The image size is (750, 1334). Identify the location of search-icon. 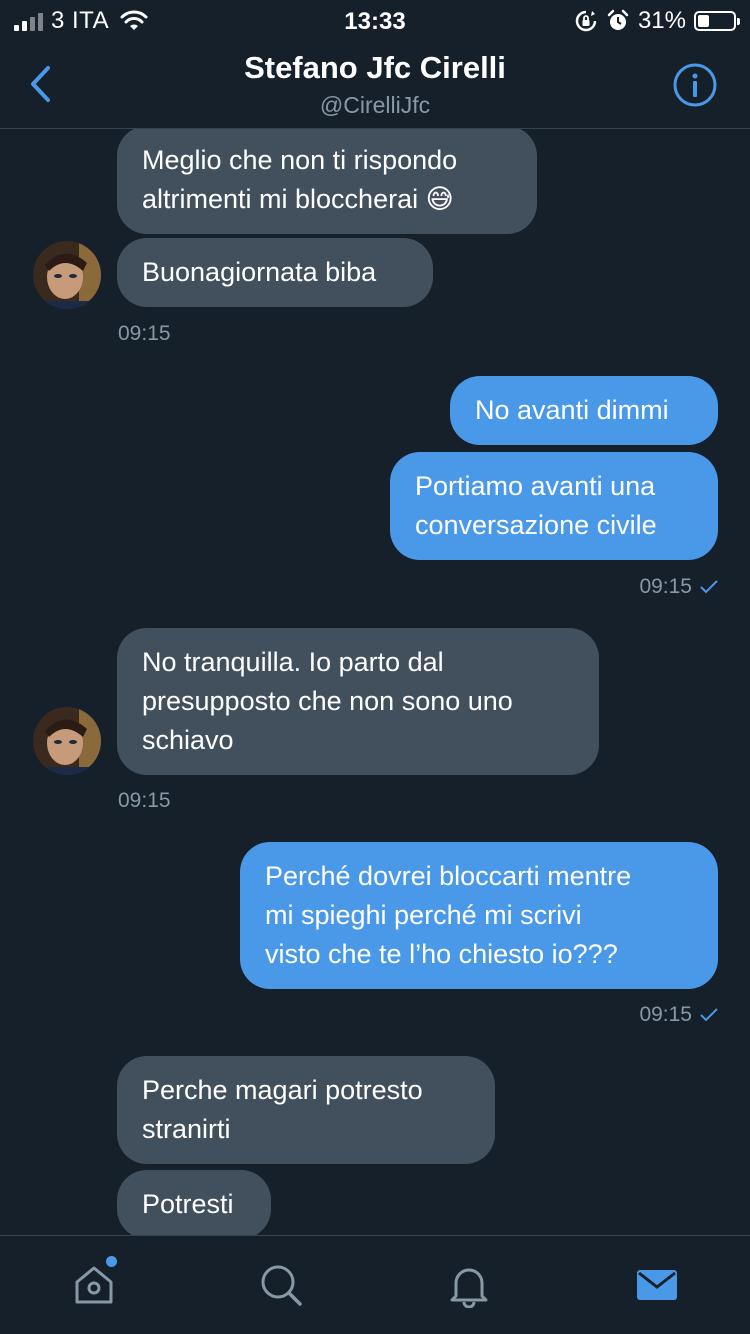
(281, 1285).